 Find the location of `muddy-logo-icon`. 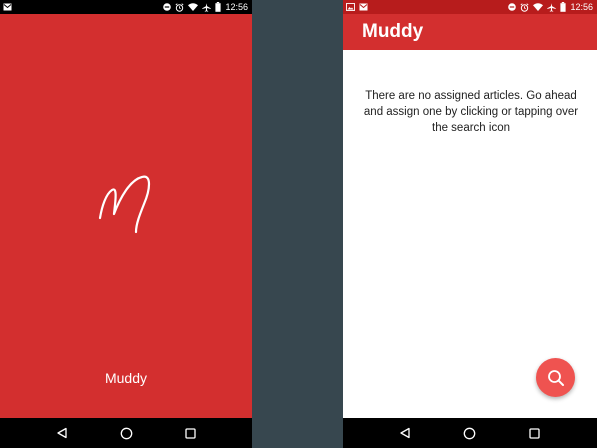

muddy-logo-icon is located at coordinates (124, 204).